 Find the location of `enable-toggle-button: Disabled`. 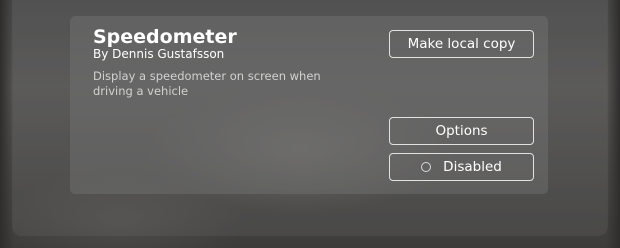

enable-toggle-button: Disabled is located at coordinates (461, 167).